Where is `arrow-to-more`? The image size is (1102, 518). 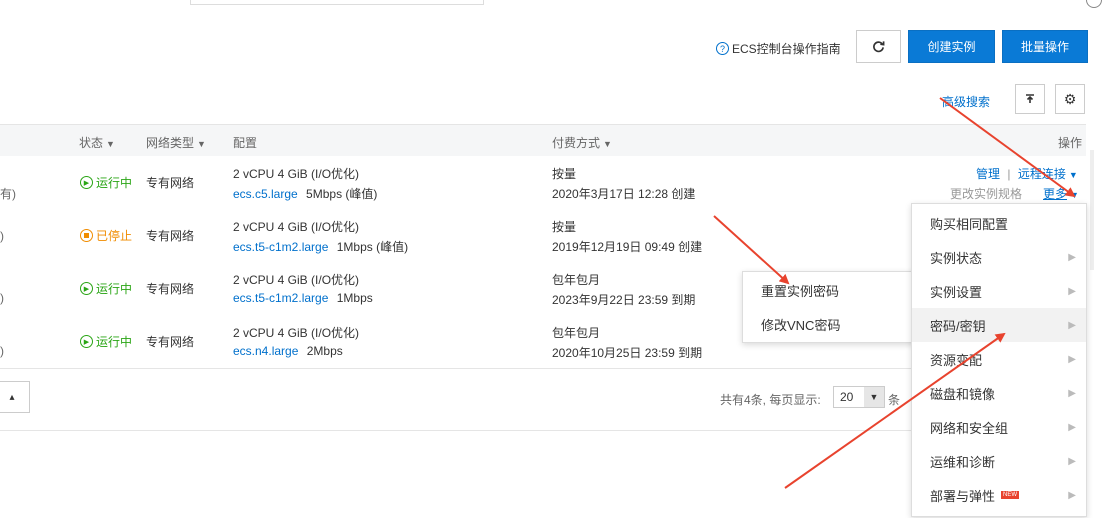 arrow-to-more is located at coordinates (1007, 147).